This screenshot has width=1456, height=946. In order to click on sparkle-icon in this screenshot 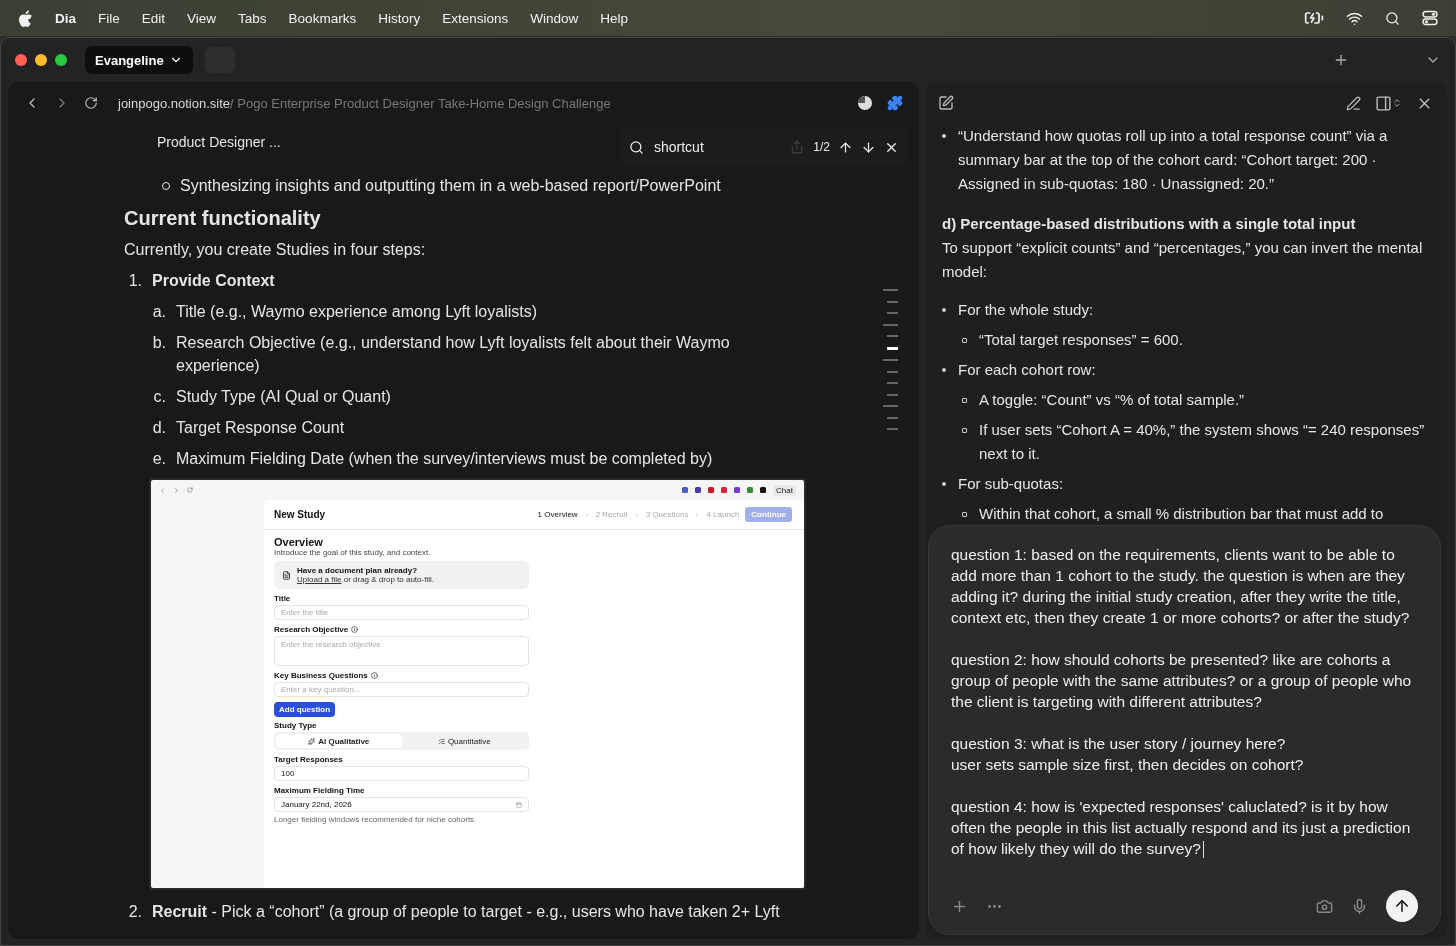, I will do `click(312, 741)`.